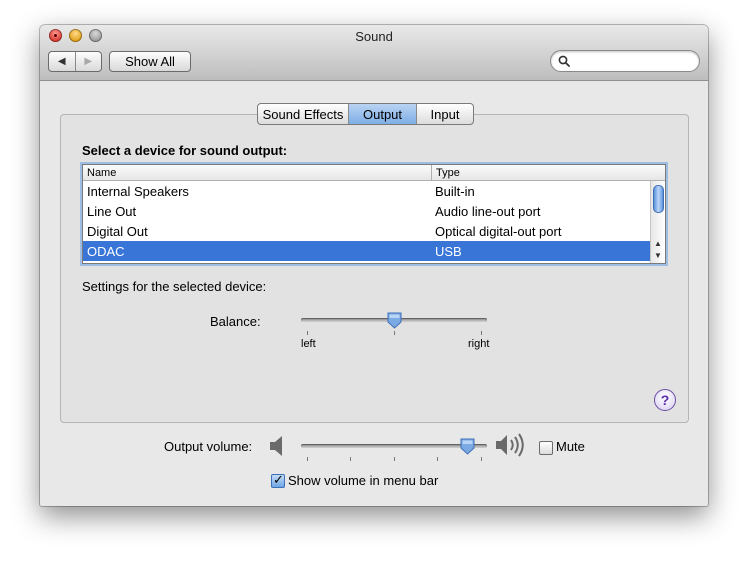 The image size is (748, 562). I want to click on table-row: Digital Out Optical digital-out port, so click(374, 231).